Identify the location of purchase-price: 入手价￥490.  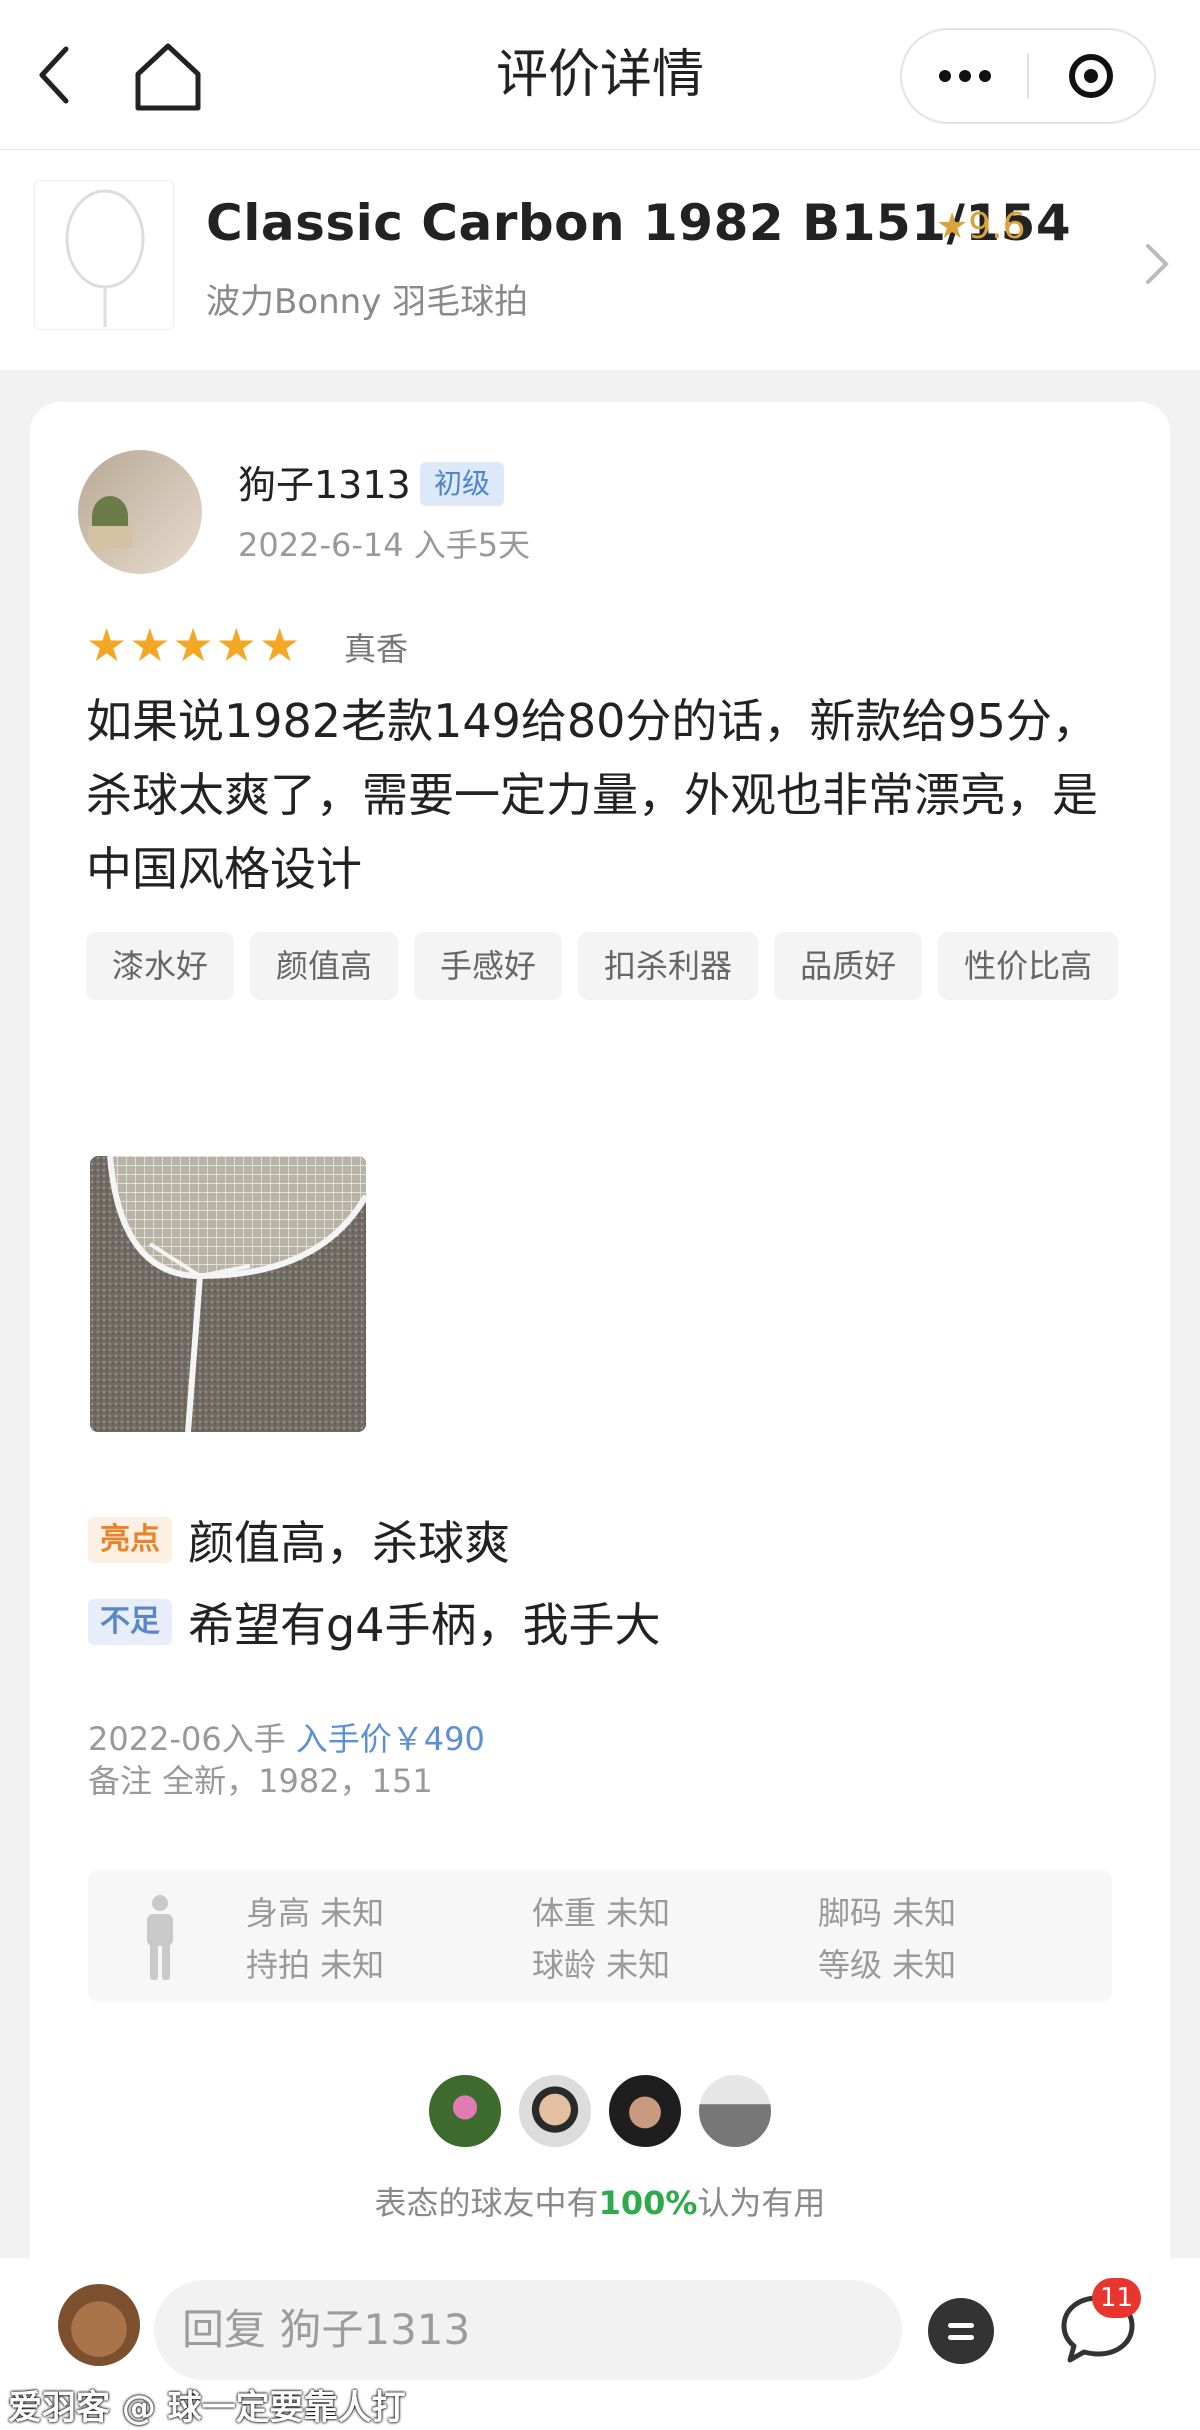
(390, 1739).